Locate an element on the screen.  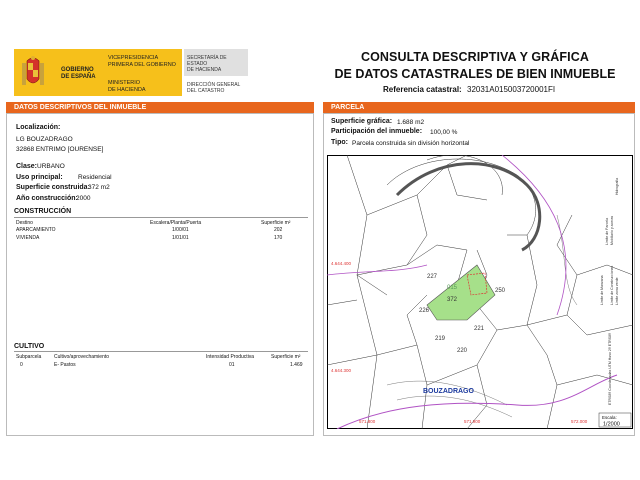
parcel-label: 226 is located at coordinates (424, 311).